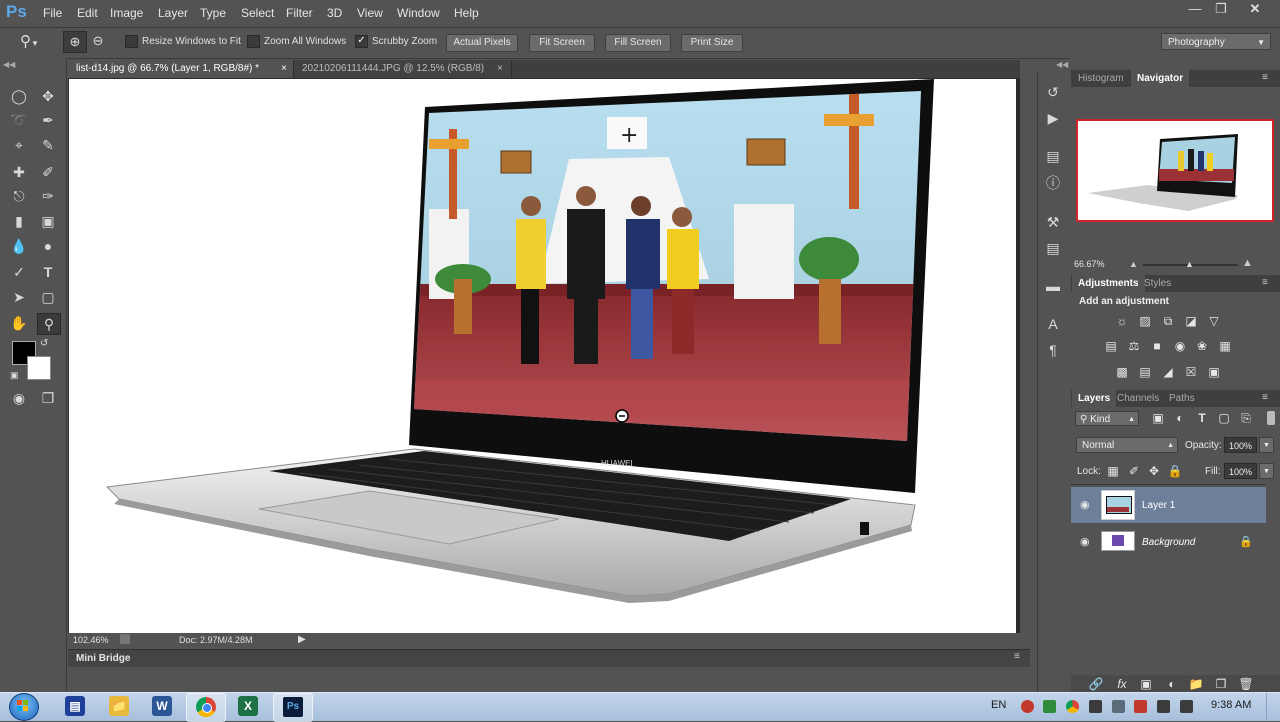 The image size is (1280, 722). What do you see at coordinates (24, 707) in the screenshot?
I see `start-button` at bounding box center [24, 707].